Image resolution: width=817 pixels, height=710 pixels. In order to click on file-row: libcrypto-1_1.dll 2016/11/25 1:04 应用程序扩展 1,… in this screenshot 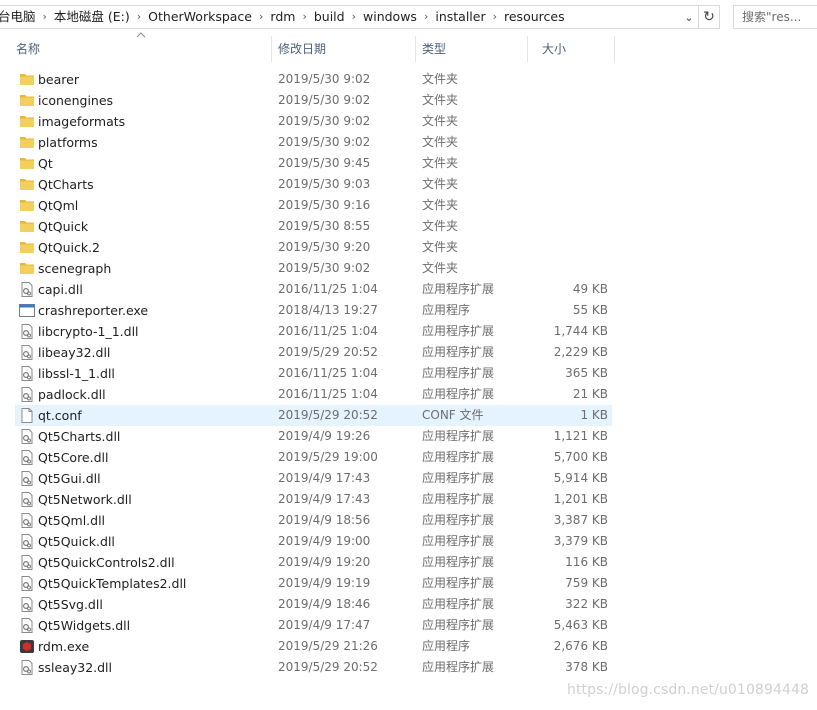, I will do `click(313, 331)`.